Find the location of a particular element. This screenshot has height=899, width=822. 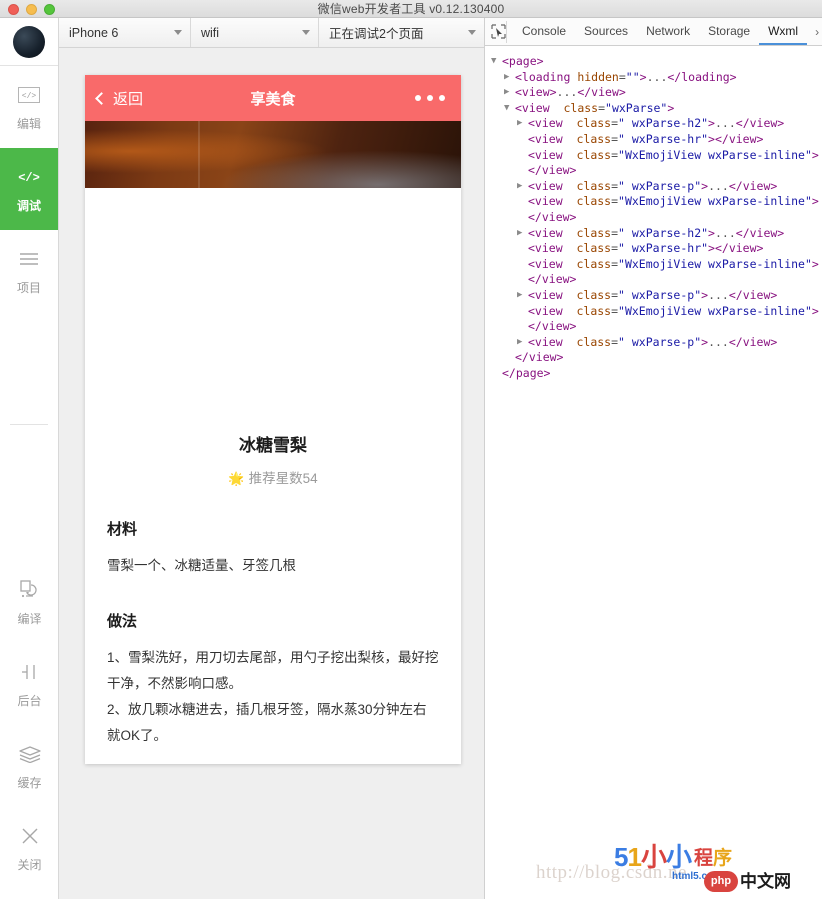

section-body-materials: 雪梨一个、冰糖适量、牙签几根 is located at coordinates (201, 565).